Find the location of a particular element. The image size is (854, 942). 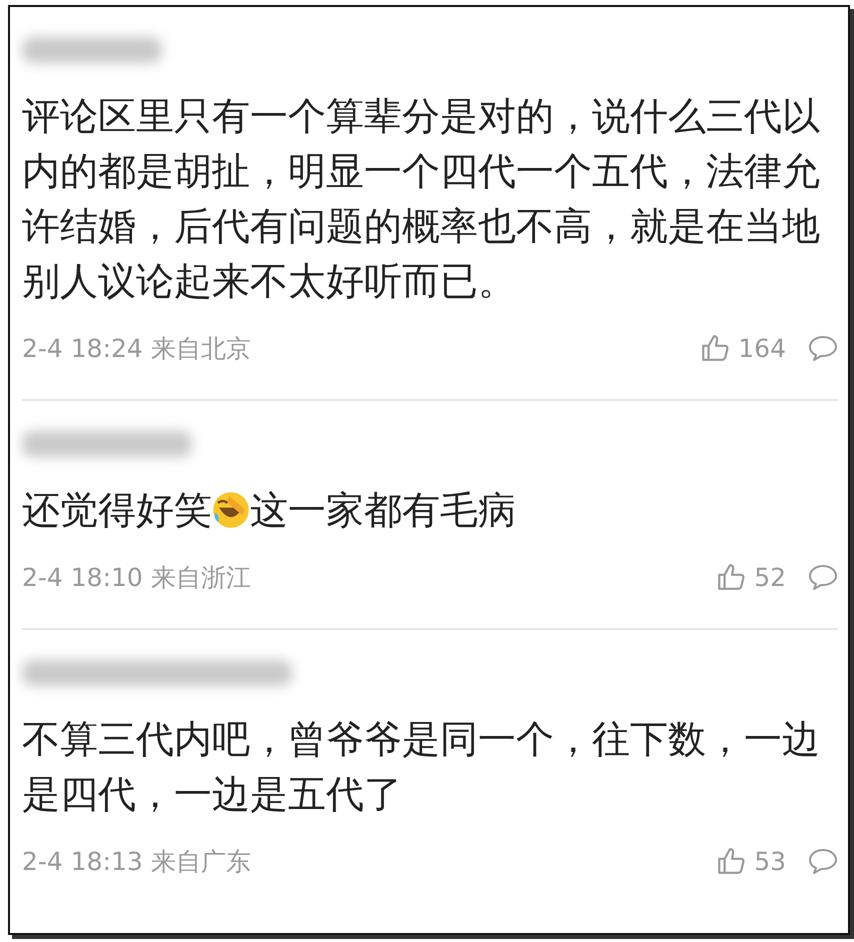

comment-time: 2-4 18:10 来自浙江 is located at coordinates (137, 578).